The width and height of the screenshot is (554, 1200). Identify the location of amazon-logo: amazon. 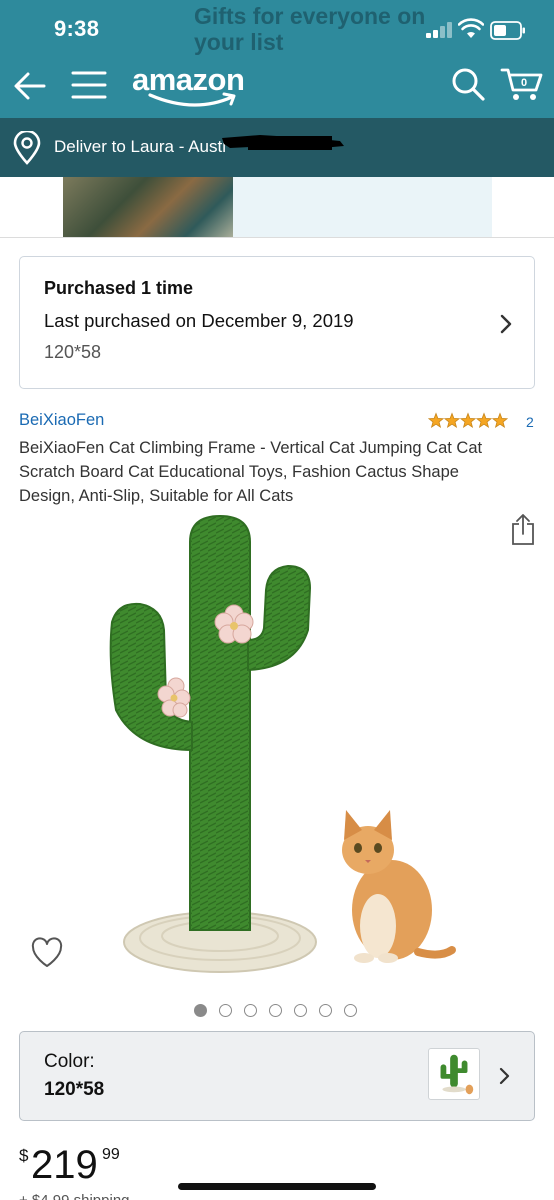
(192, 83).